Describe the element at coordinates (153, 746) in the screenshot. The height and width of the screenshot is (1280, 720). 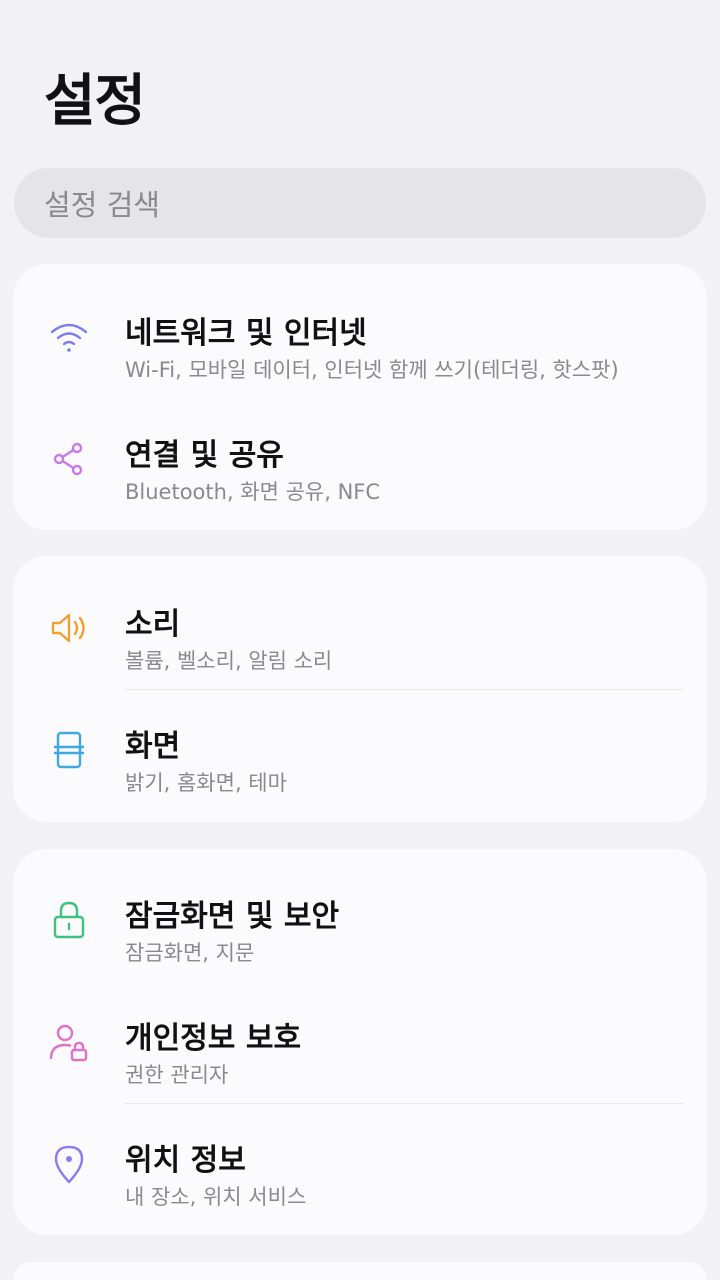
I see `settings-item-title: 화면` at that location.